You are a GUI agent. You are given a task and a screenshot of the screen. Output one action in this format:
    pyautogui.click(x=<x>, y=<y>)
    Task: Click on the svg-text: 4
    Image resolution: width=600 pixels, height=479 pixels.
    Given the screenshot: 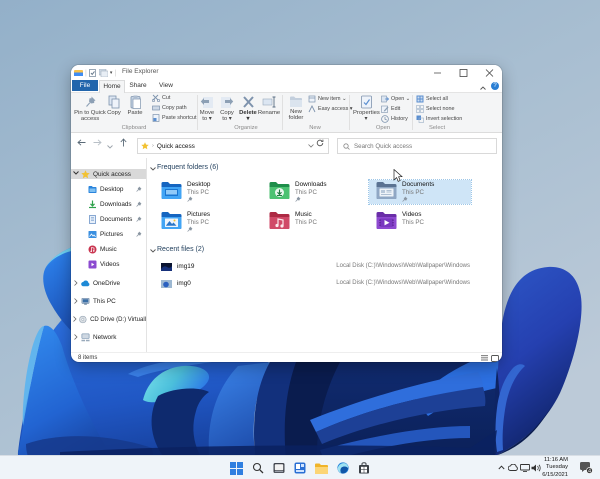 What is the action you would take?
    pyautogui.click(x=589, y=471)
    